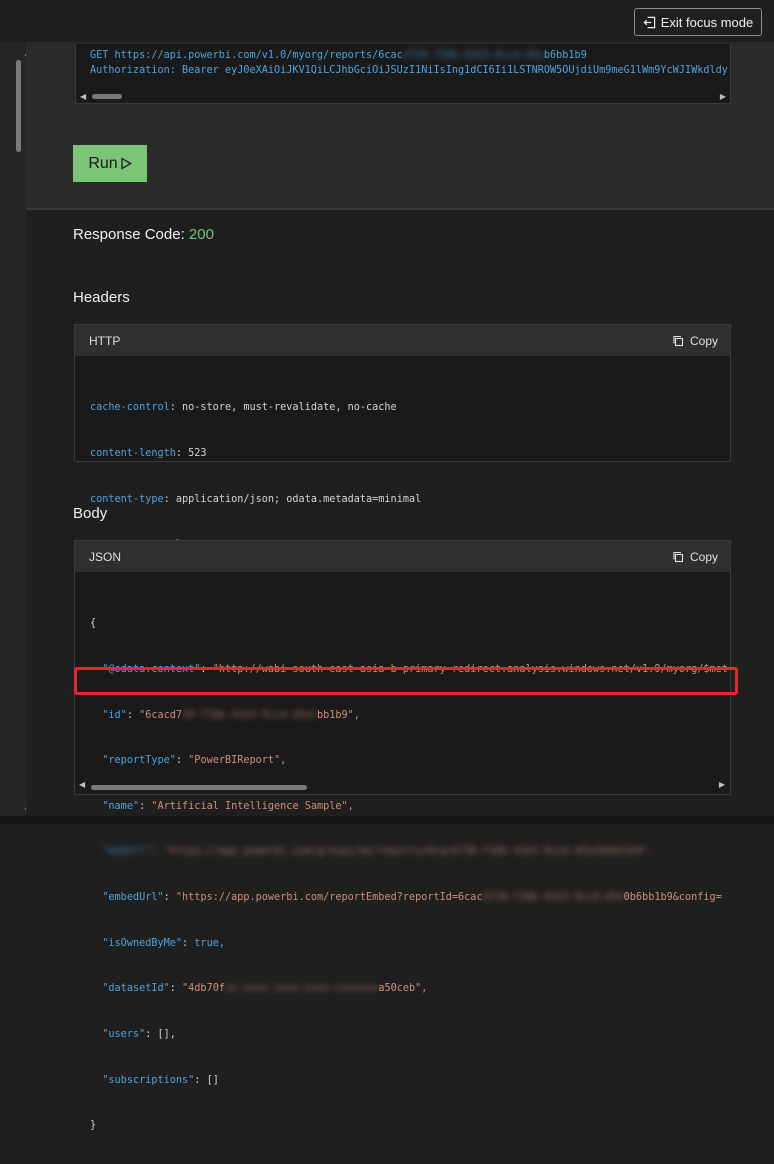 This screenshot has height=1164, width=774. I want to click on json-value: "PowerBIReport",, so click(237, 761).